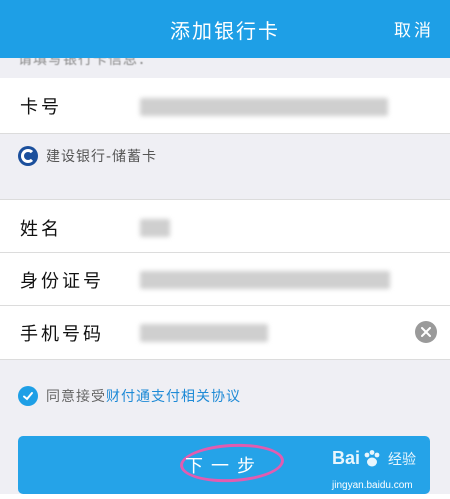 This screenshot has height=499, width=450. I want to click on card-number-input, so click(264, 107).